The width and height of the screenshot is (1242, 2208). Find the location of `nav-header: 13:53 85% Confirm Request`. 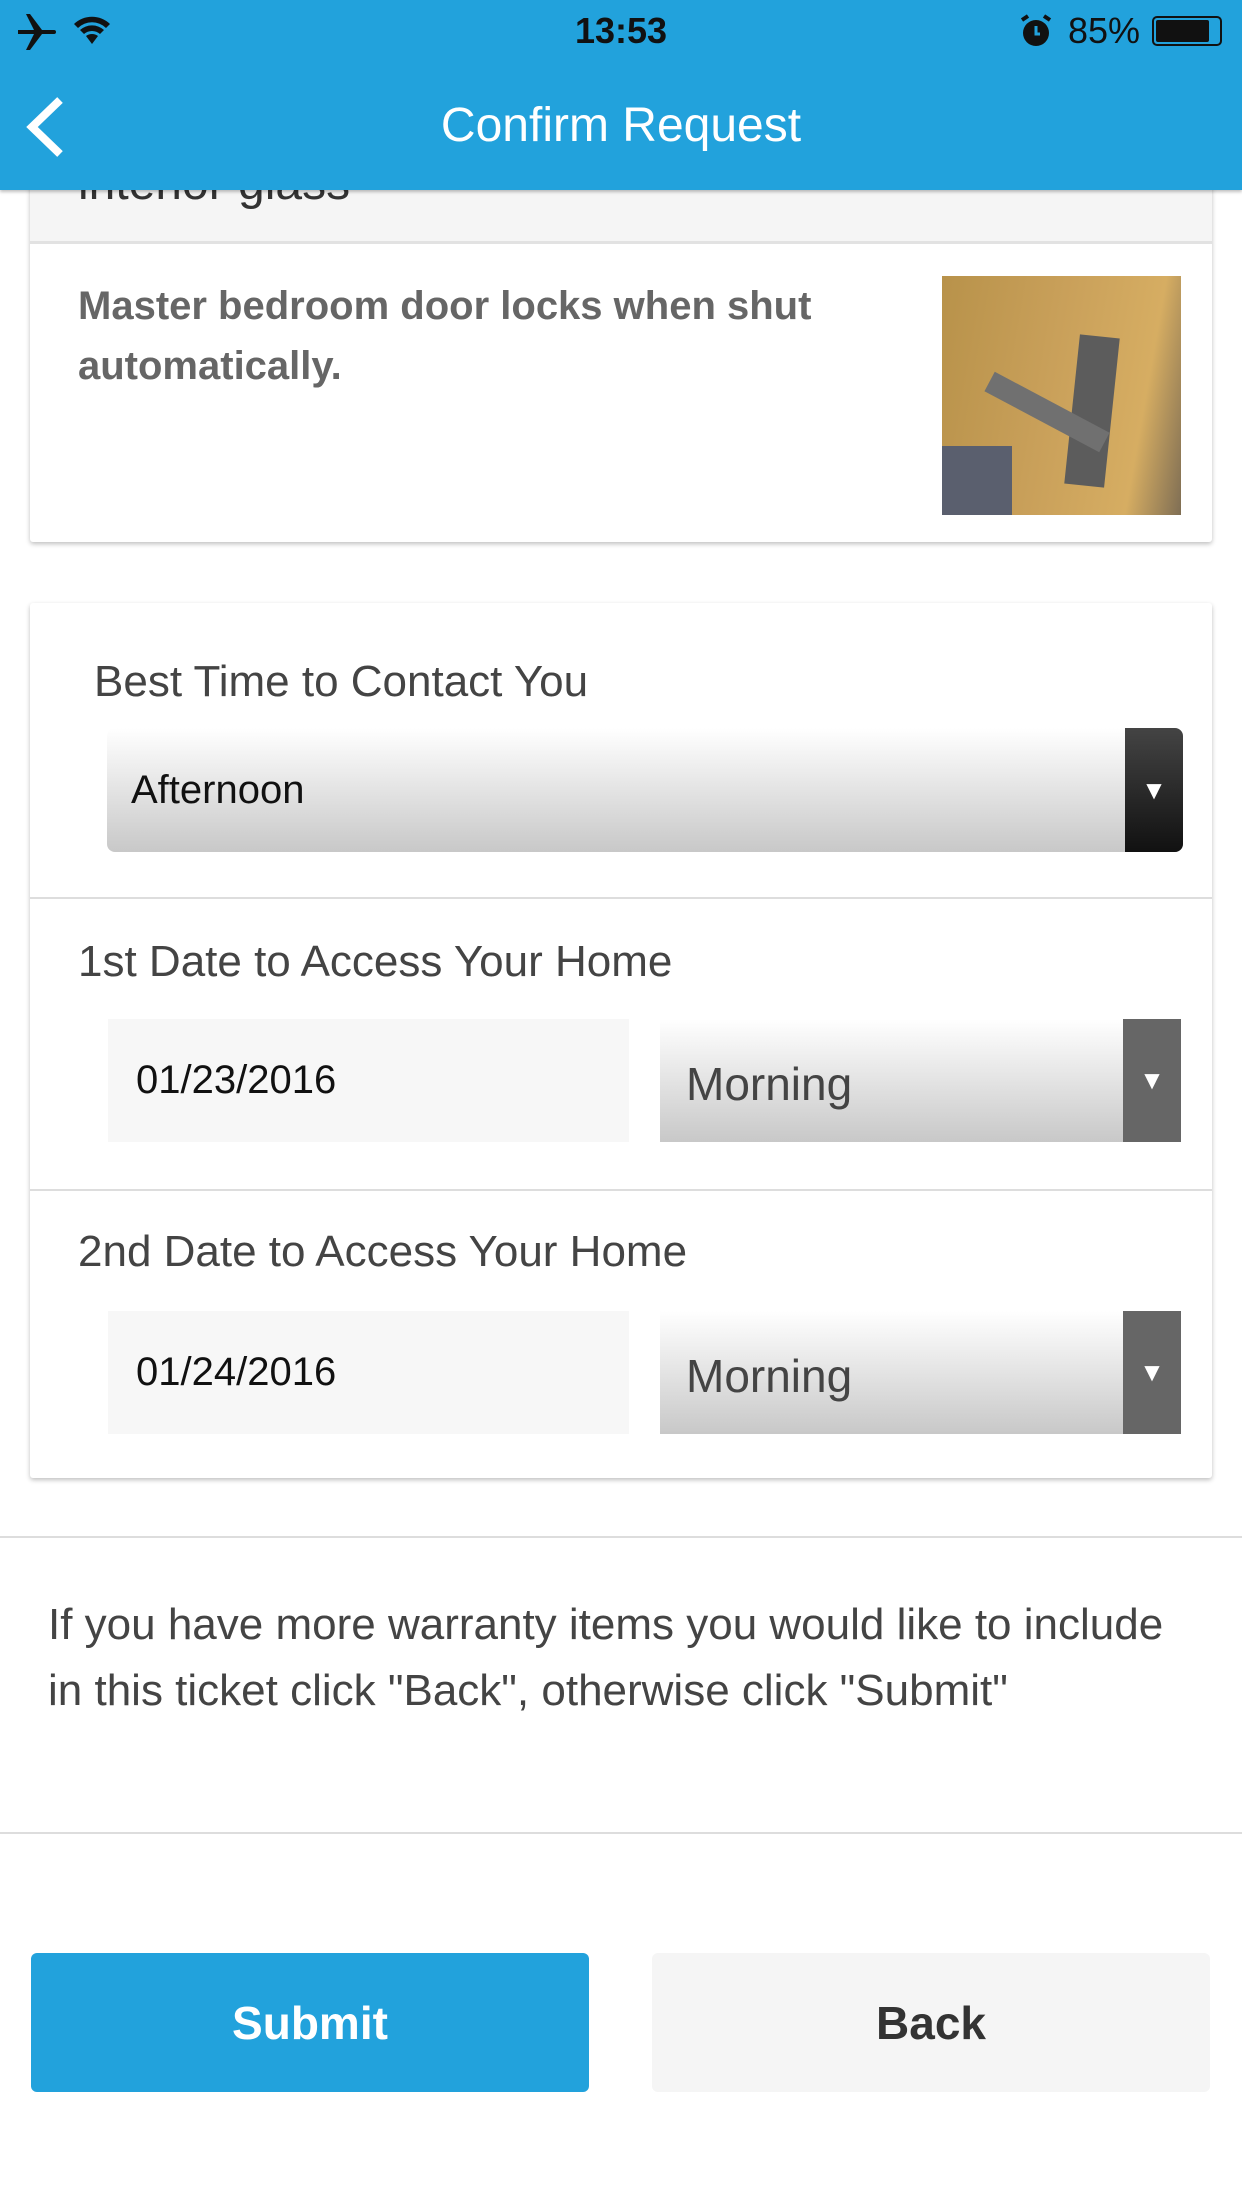

nav-header: 13:53 85% Confirm Request is located at coordinates (621, 95).